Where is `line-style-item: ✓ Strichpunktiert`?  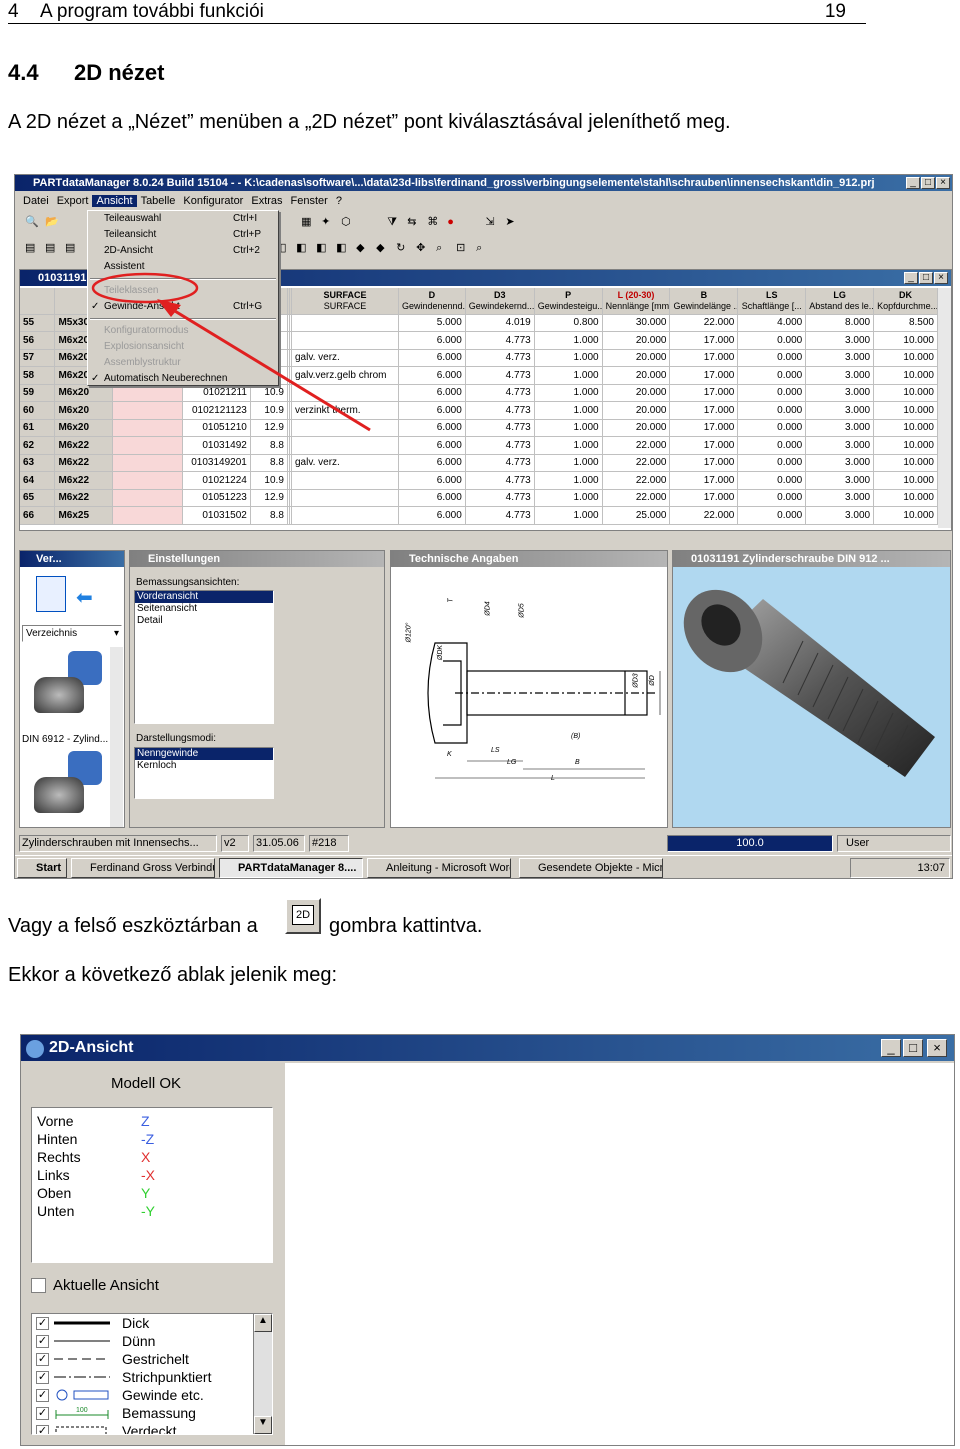
line-style-item: ✓ Strichpunktiert is located at coordinates (152, 1377).